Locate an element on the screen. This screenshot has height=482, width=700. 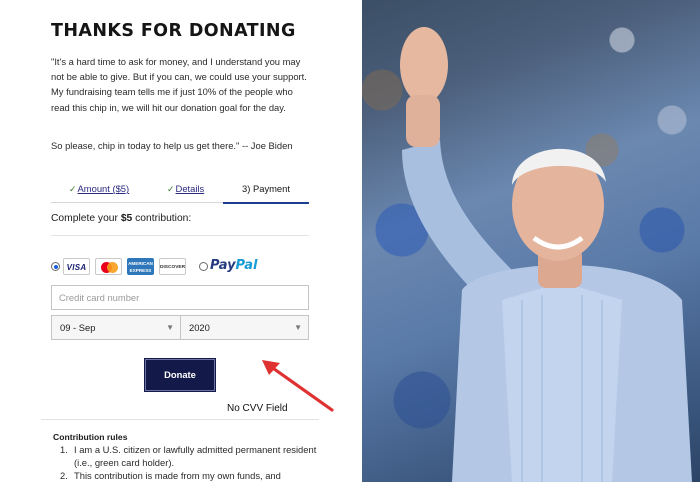
page-title: THANKS FOR DONATING is located at coordinates (173, 31).